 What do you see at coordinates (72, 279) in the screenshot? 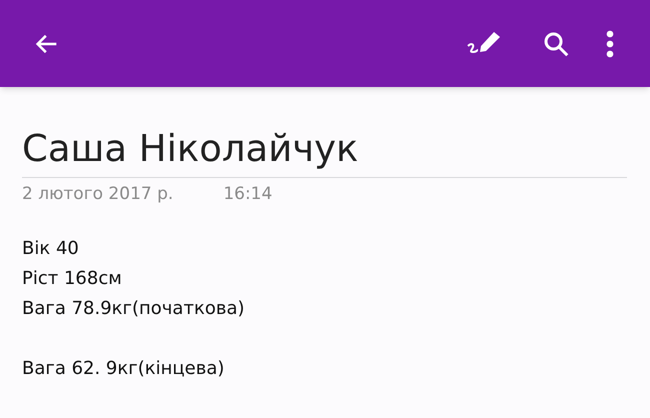
I see `note-line: Ріст 168см` at bounding box center [72, 279].